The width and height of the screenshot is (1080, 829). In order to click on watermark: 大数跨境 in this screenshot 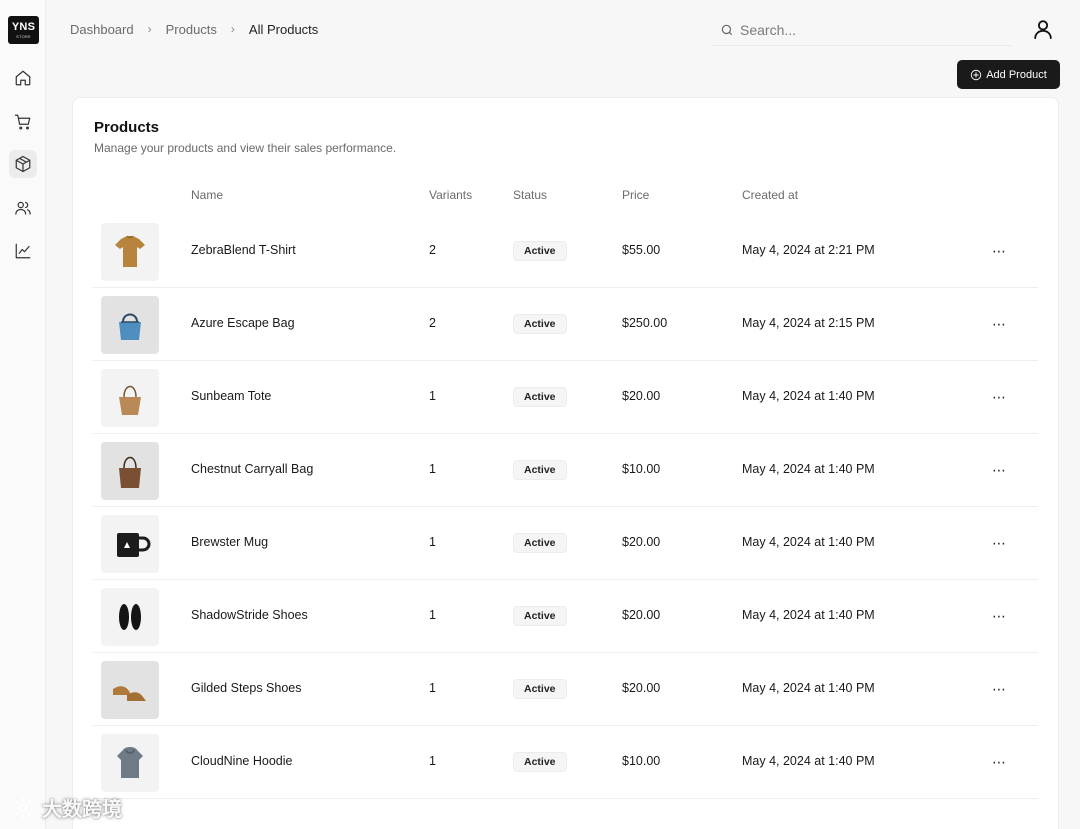, I will do `click(66, 807)`.